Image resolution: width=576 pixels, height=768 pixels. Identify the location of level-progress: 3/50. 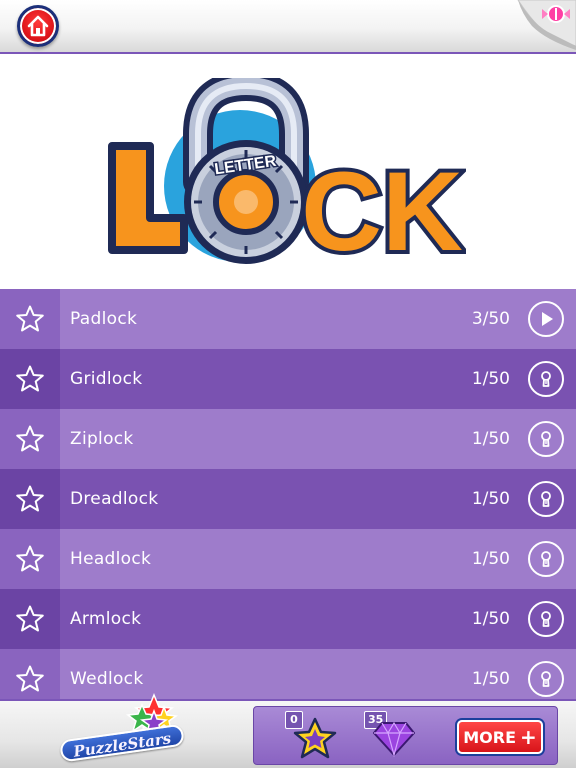
(490, 319).